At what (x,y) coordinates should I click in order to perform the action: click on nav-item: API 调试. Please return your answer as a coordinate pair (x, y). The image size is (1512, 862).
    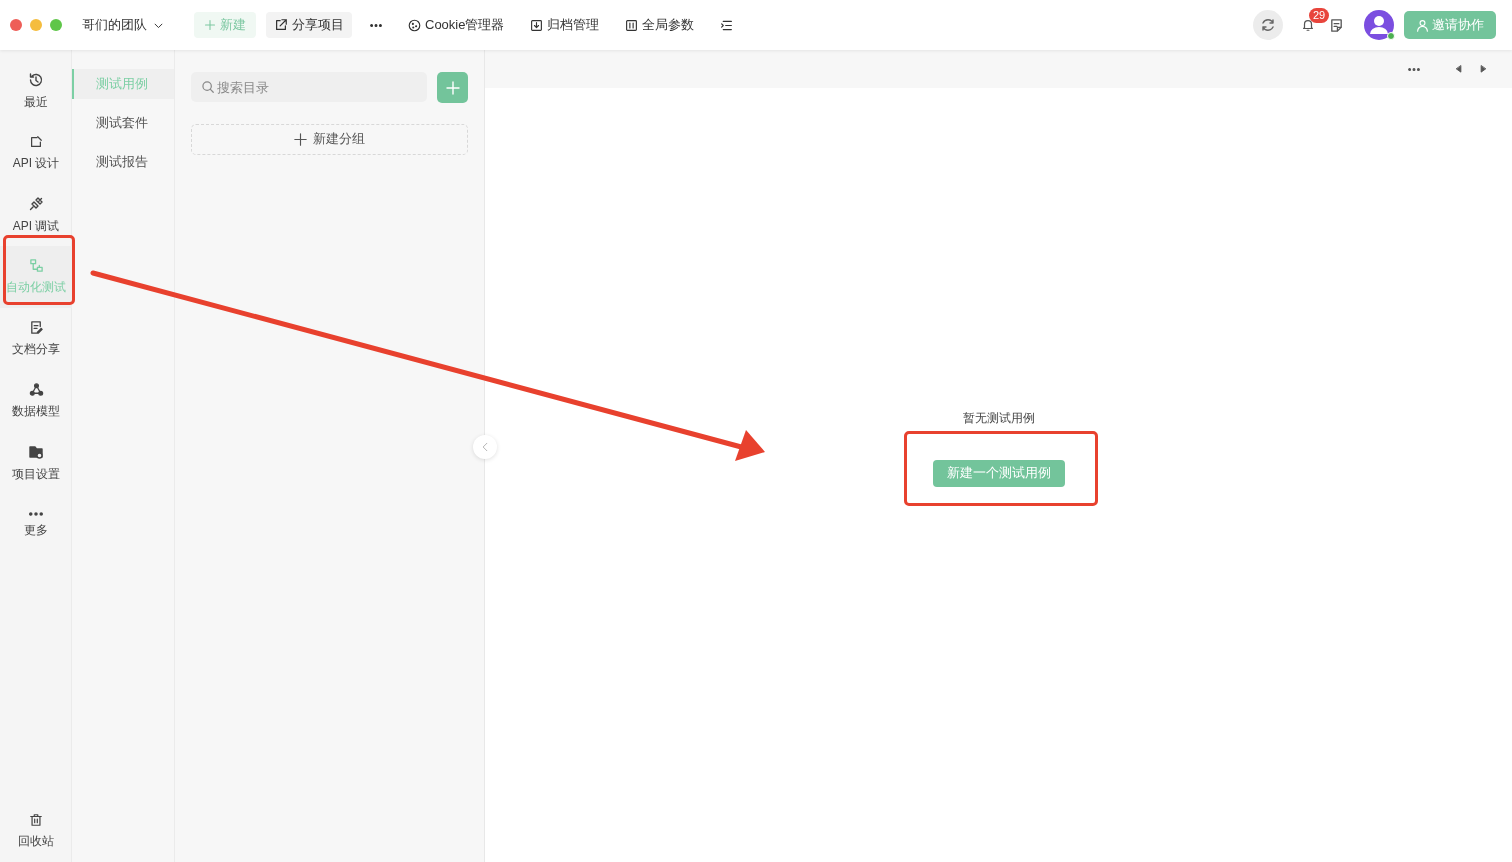
    Looking at the image, I should click on (36, 215).